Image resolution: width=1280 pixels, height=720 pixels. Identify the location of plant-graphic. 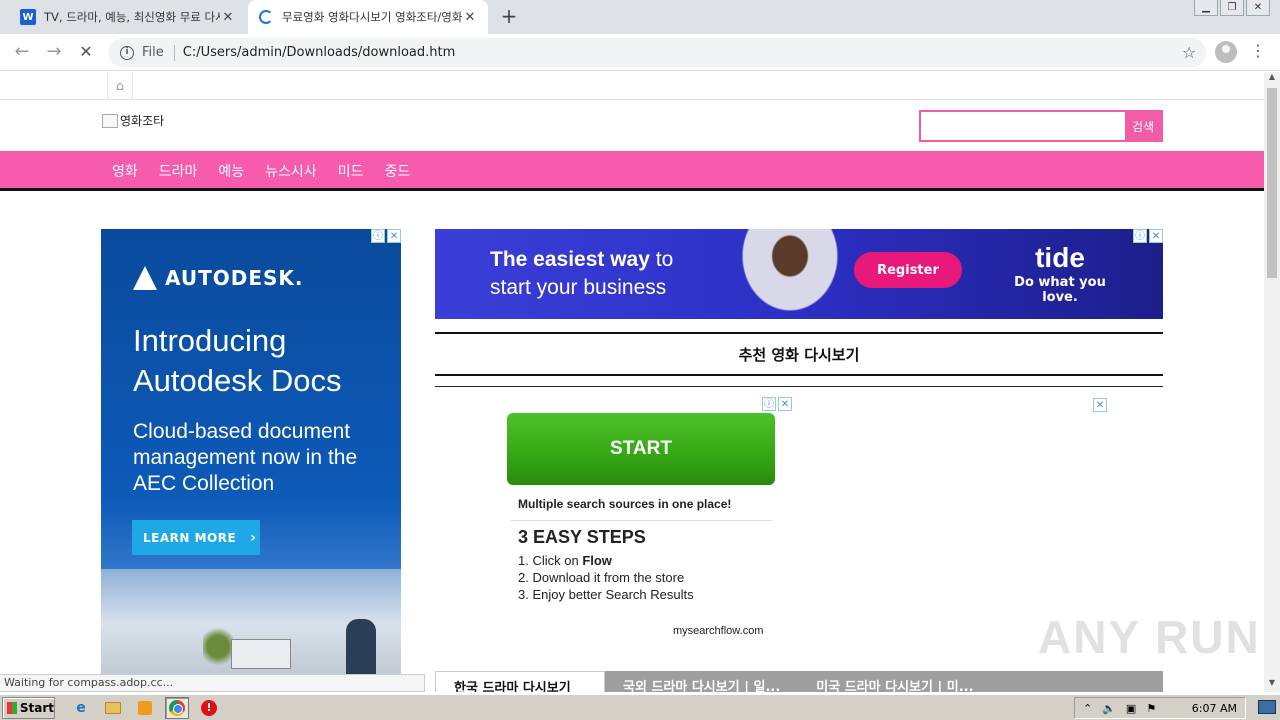
(218, 646).